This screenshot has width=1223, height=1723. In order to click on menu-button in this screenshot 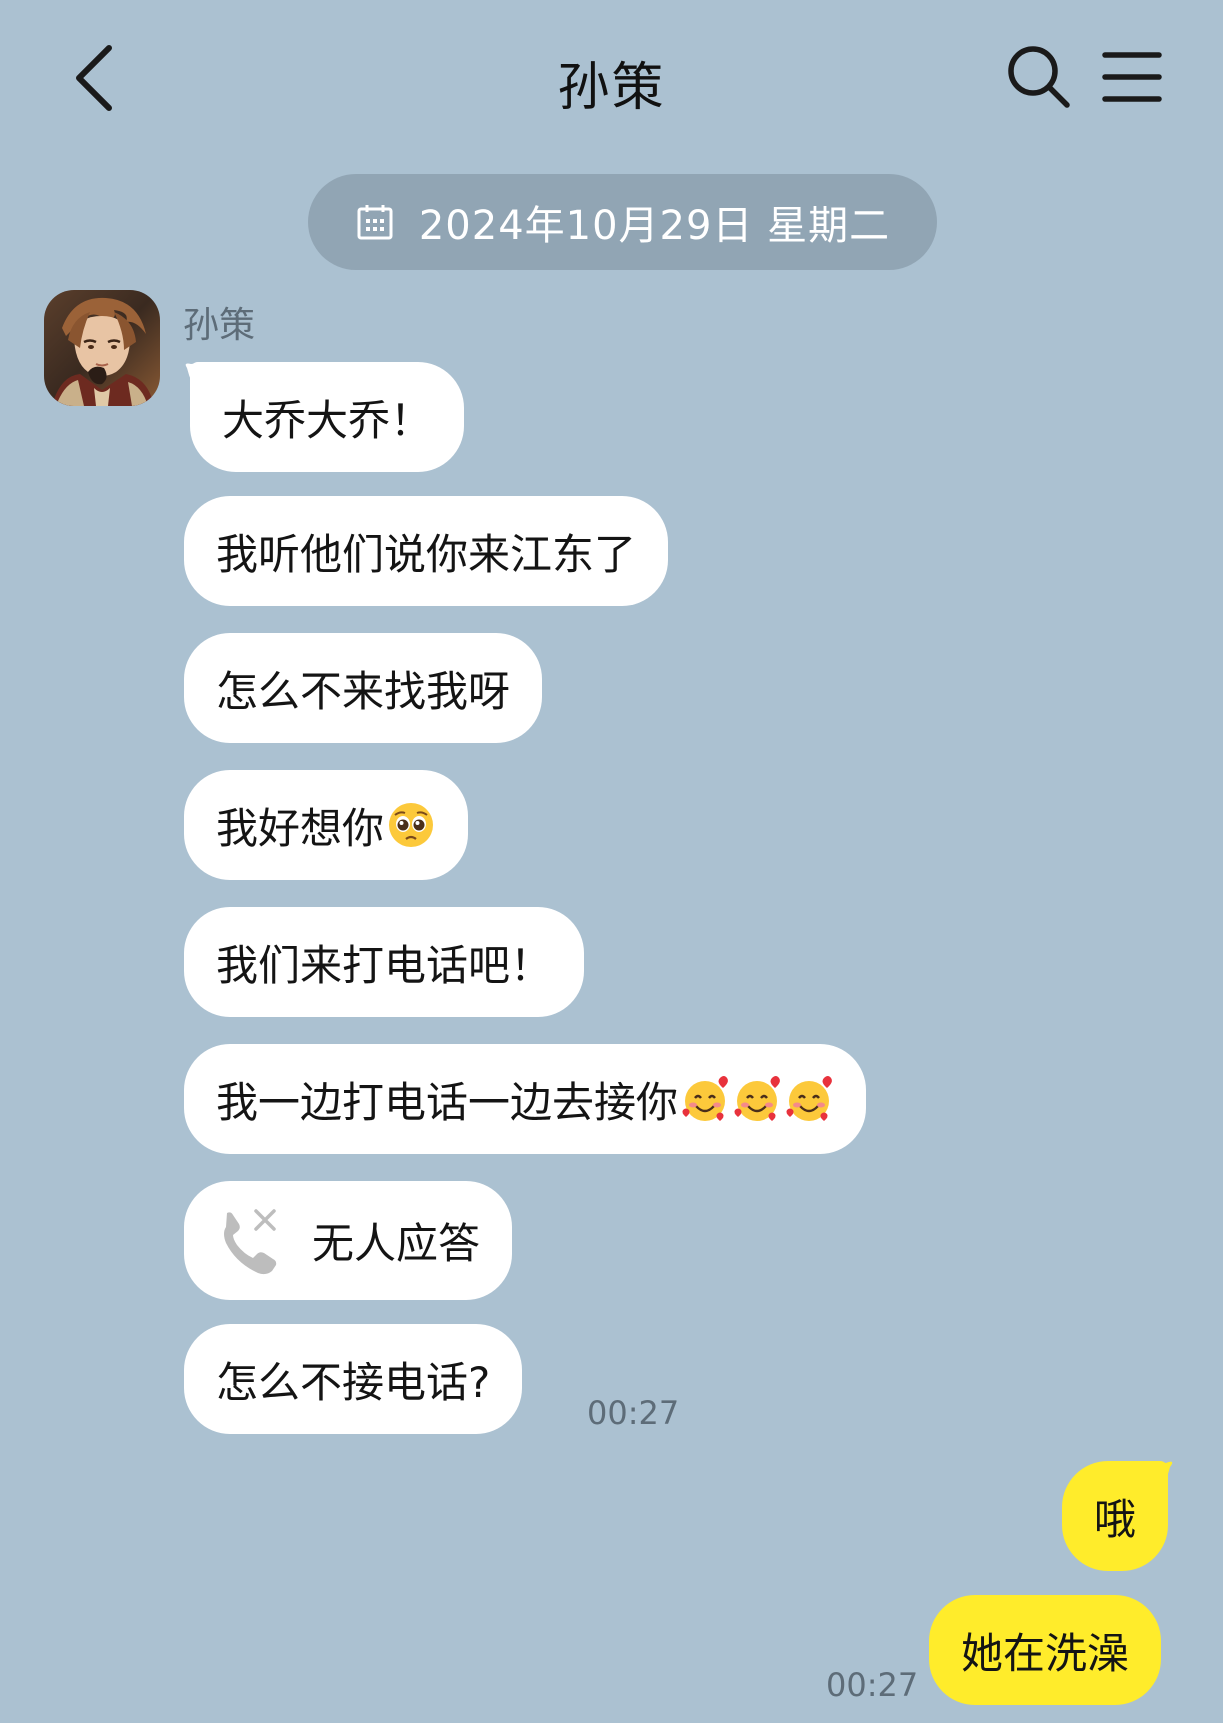, I will do `click(1132, 77)`.